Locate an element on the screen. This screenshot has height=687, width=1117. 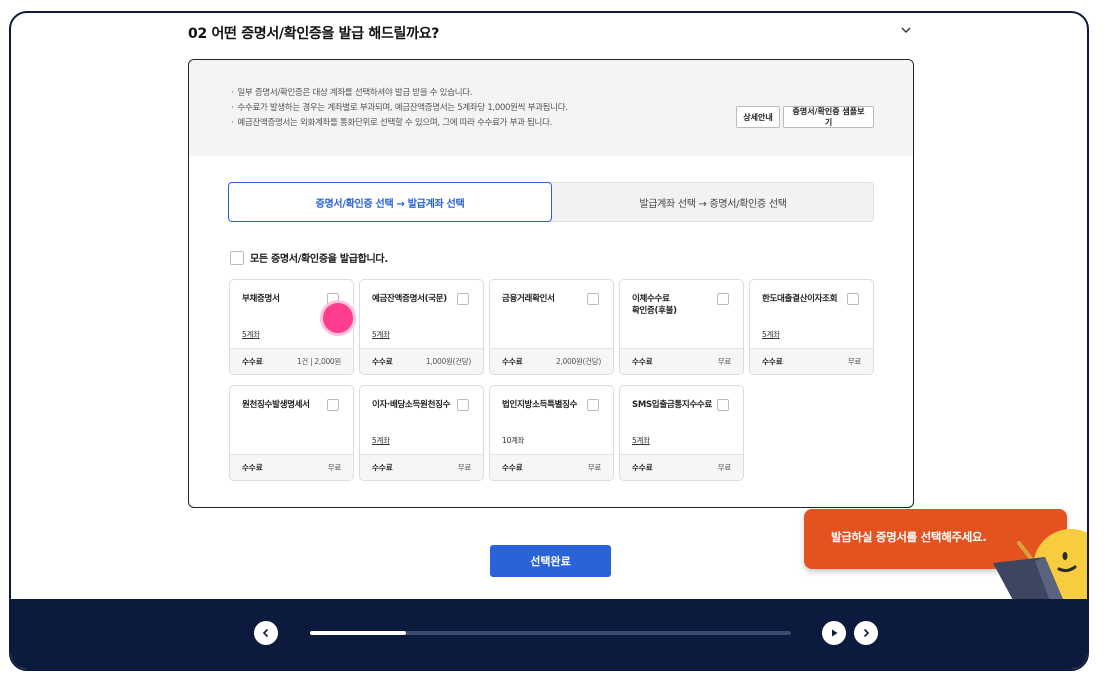
certificate-card: 이체수수료 확인증(후불) 수수료 무료 is located at coordinates (681, 327).